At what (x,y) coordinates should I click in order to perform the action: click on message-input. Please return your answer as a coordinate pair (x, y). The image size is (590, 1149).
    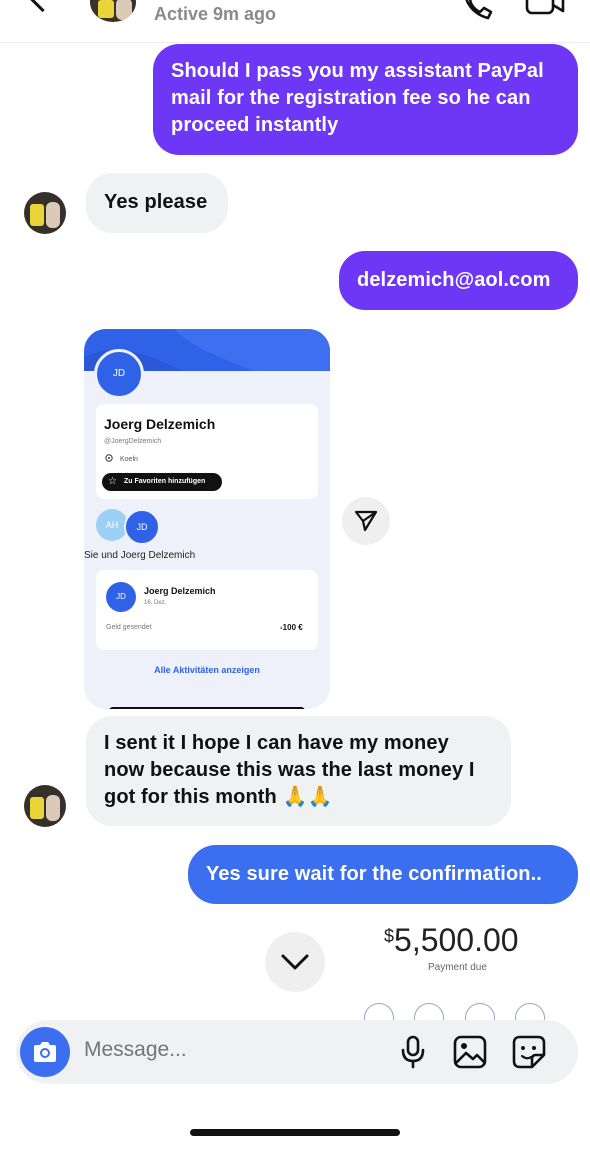
    Looking at the image, I should click on (214, 1050).